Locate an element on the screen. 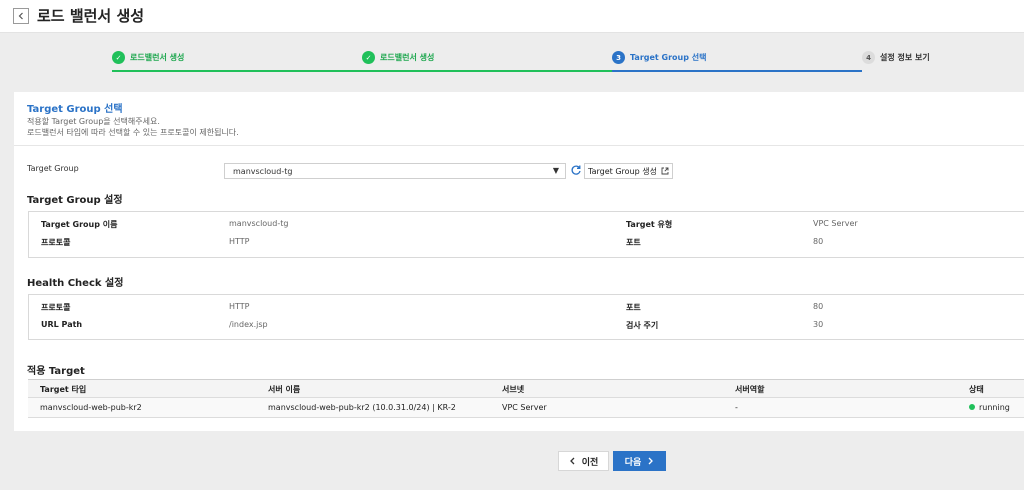 The width and height of the screenshot is (1024, 490). column-header: 서버역할 is located at coordinates (750, 389).